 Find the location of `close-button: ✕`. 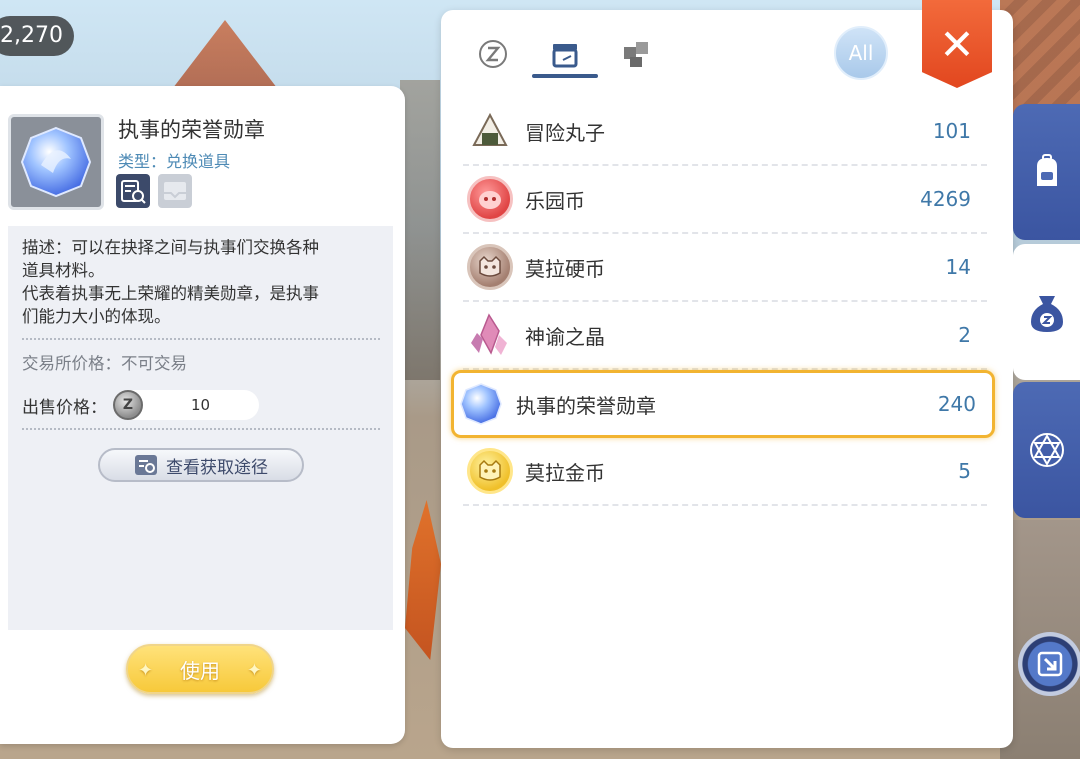

close-button: ✕ is located at coordinates (957, 44).